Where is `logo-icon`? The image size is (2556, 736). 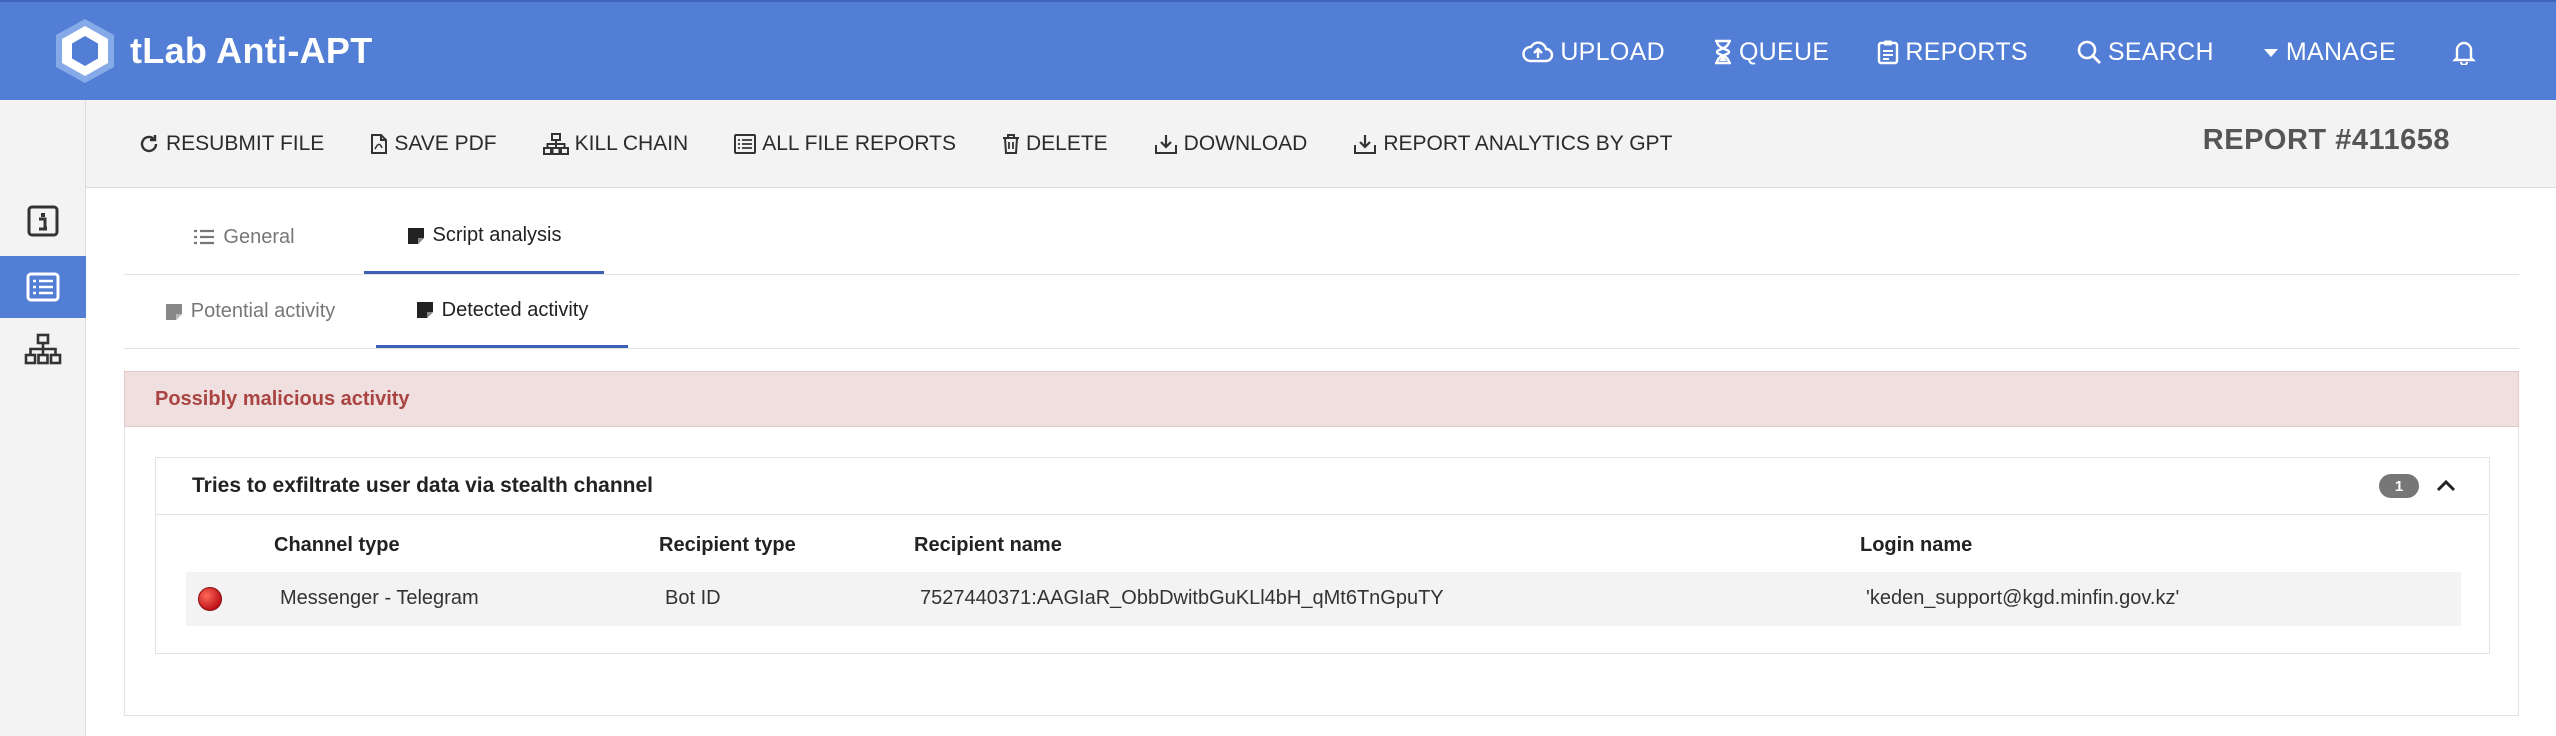
logo-icon is located at coordinates (85, 51).